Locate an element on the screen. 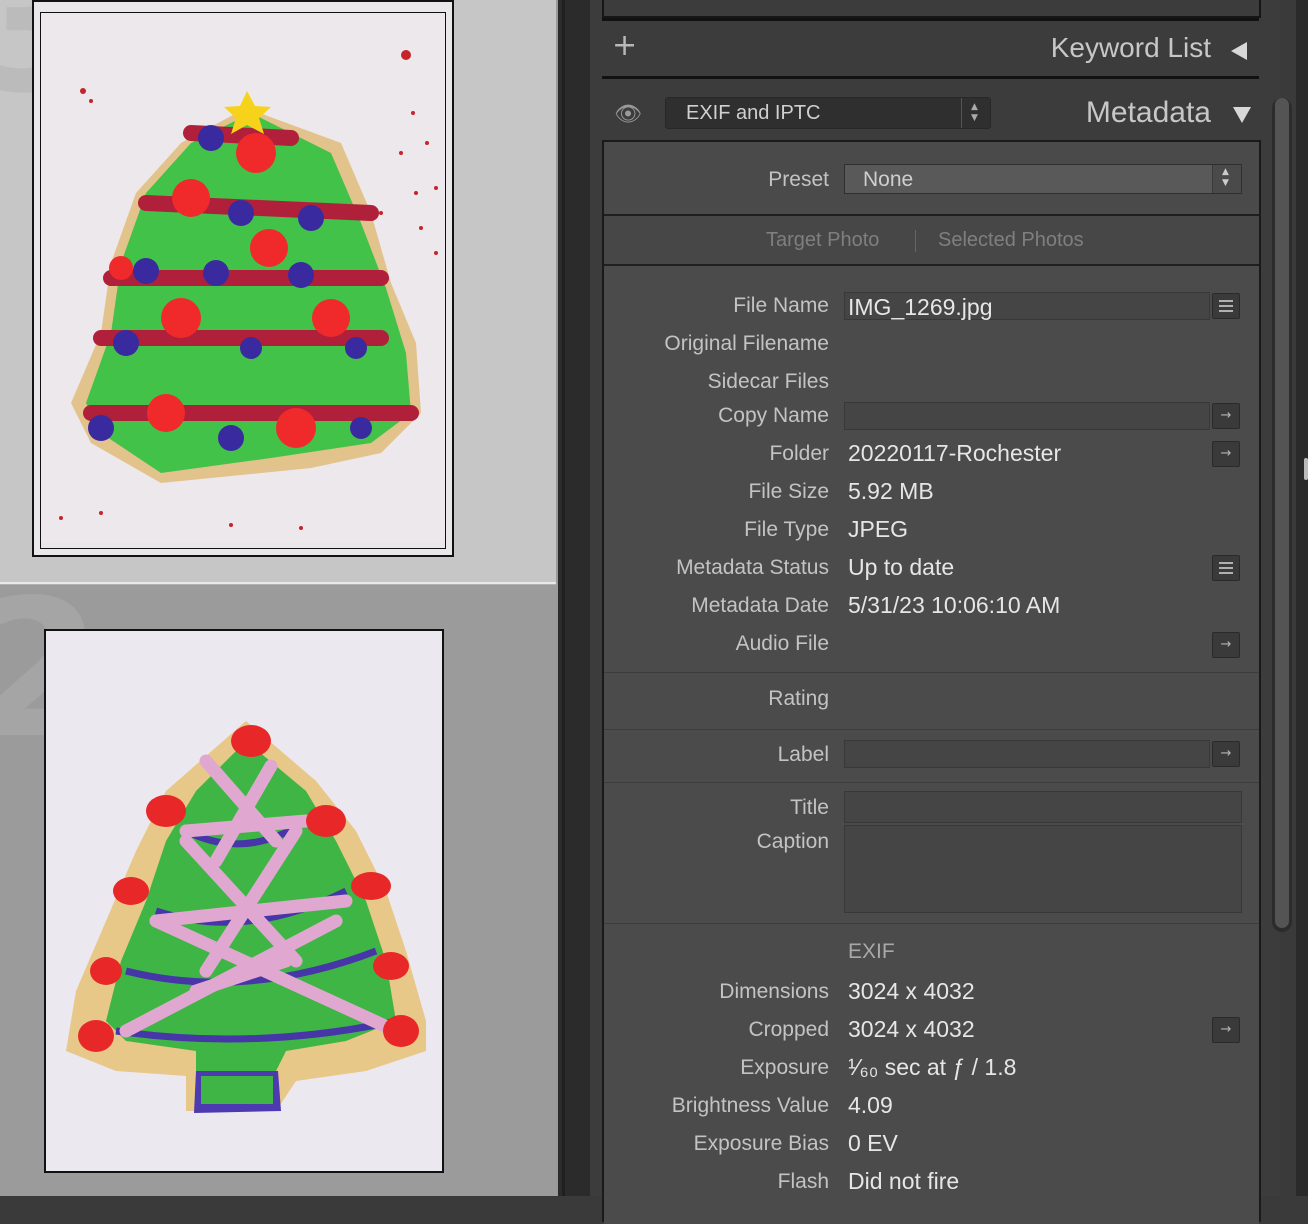 Image resolution: width=1308 pixels, height=1224 pixels. window-edge is located at coordinates (1302, 598).